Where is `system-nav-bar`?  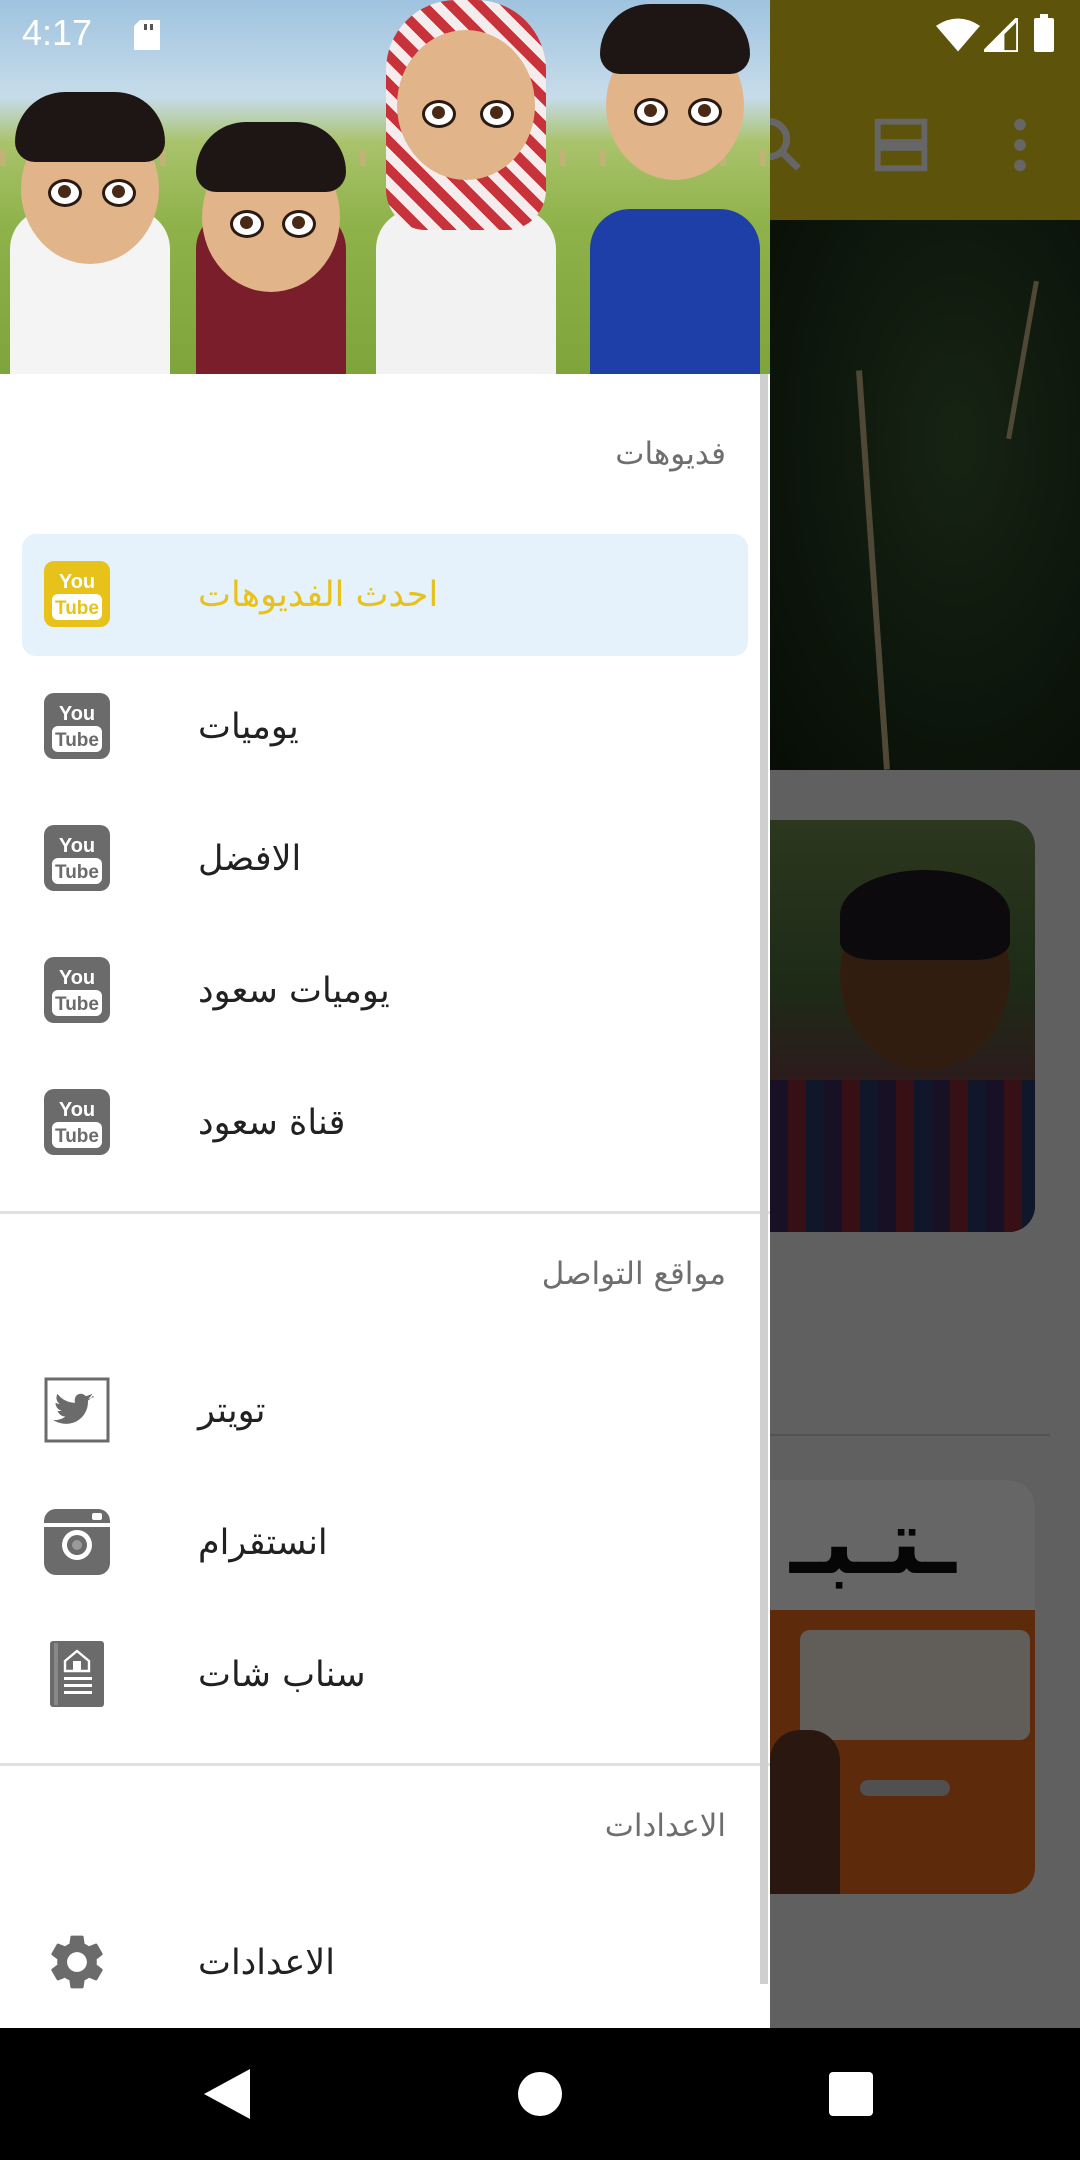
system-nav-bar is located at coordinates (540, 2094).